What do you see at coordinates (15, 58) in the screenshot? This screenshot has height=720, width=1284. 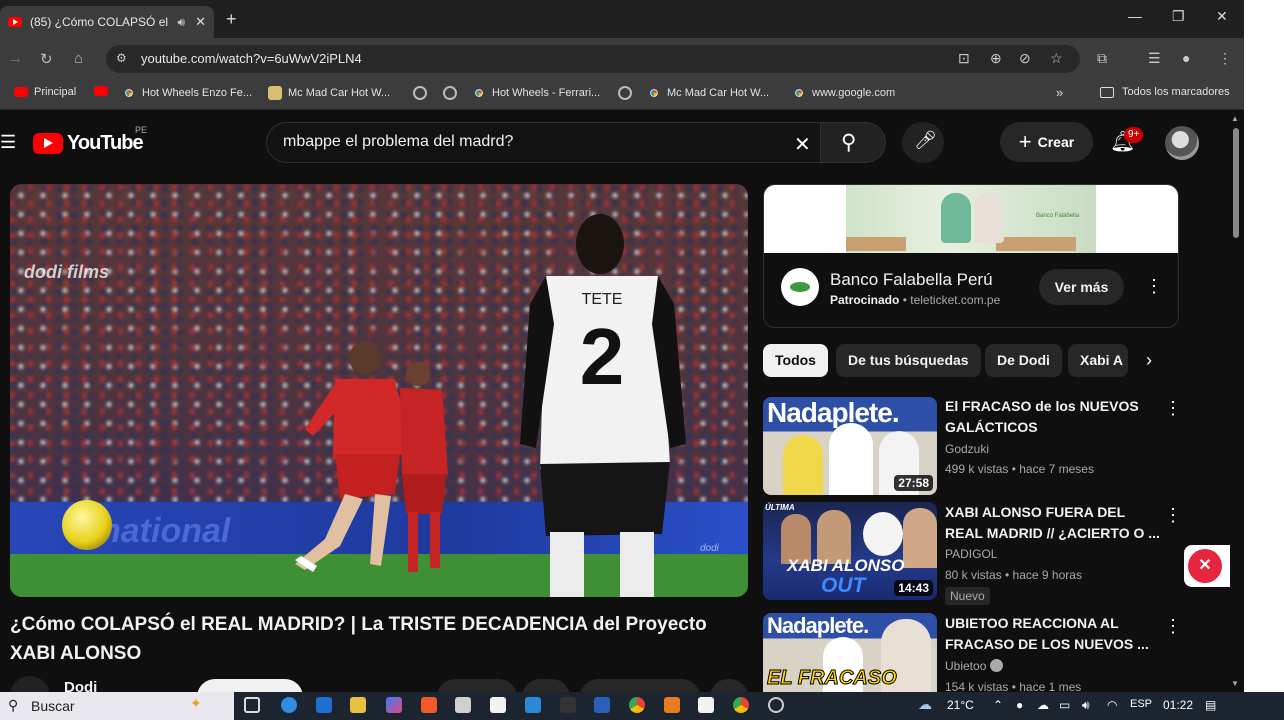 I see `forward-icon: →` at bounding box center [15, 58].